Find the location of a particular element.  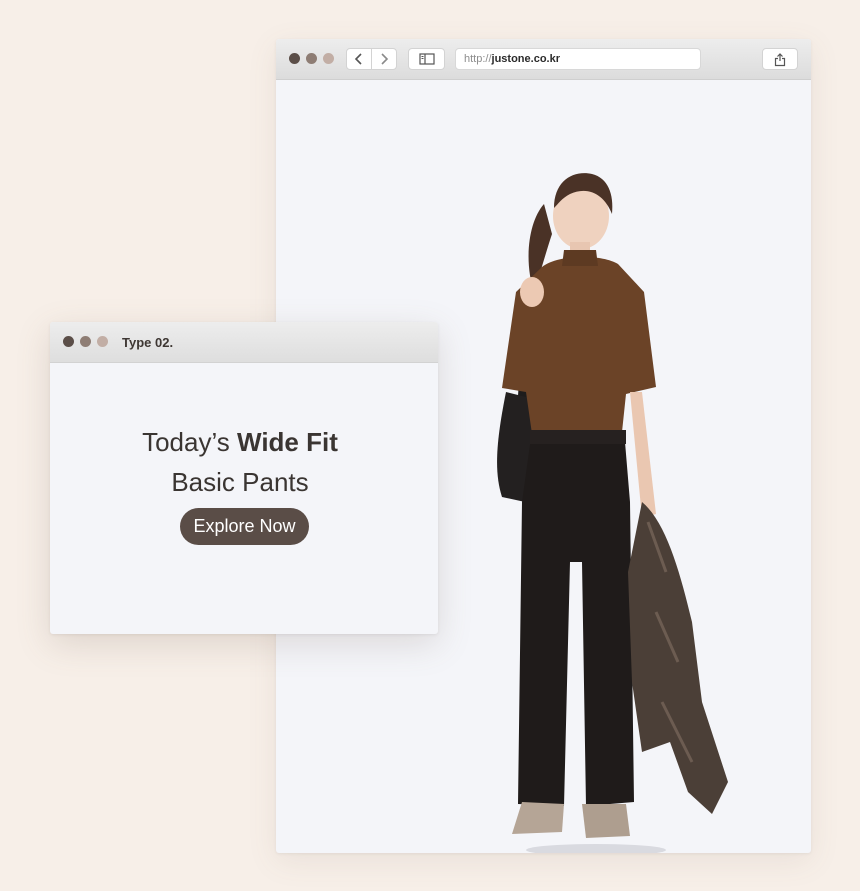

url-bar: http://justone.co.kr is located at coordinates (578, 59).